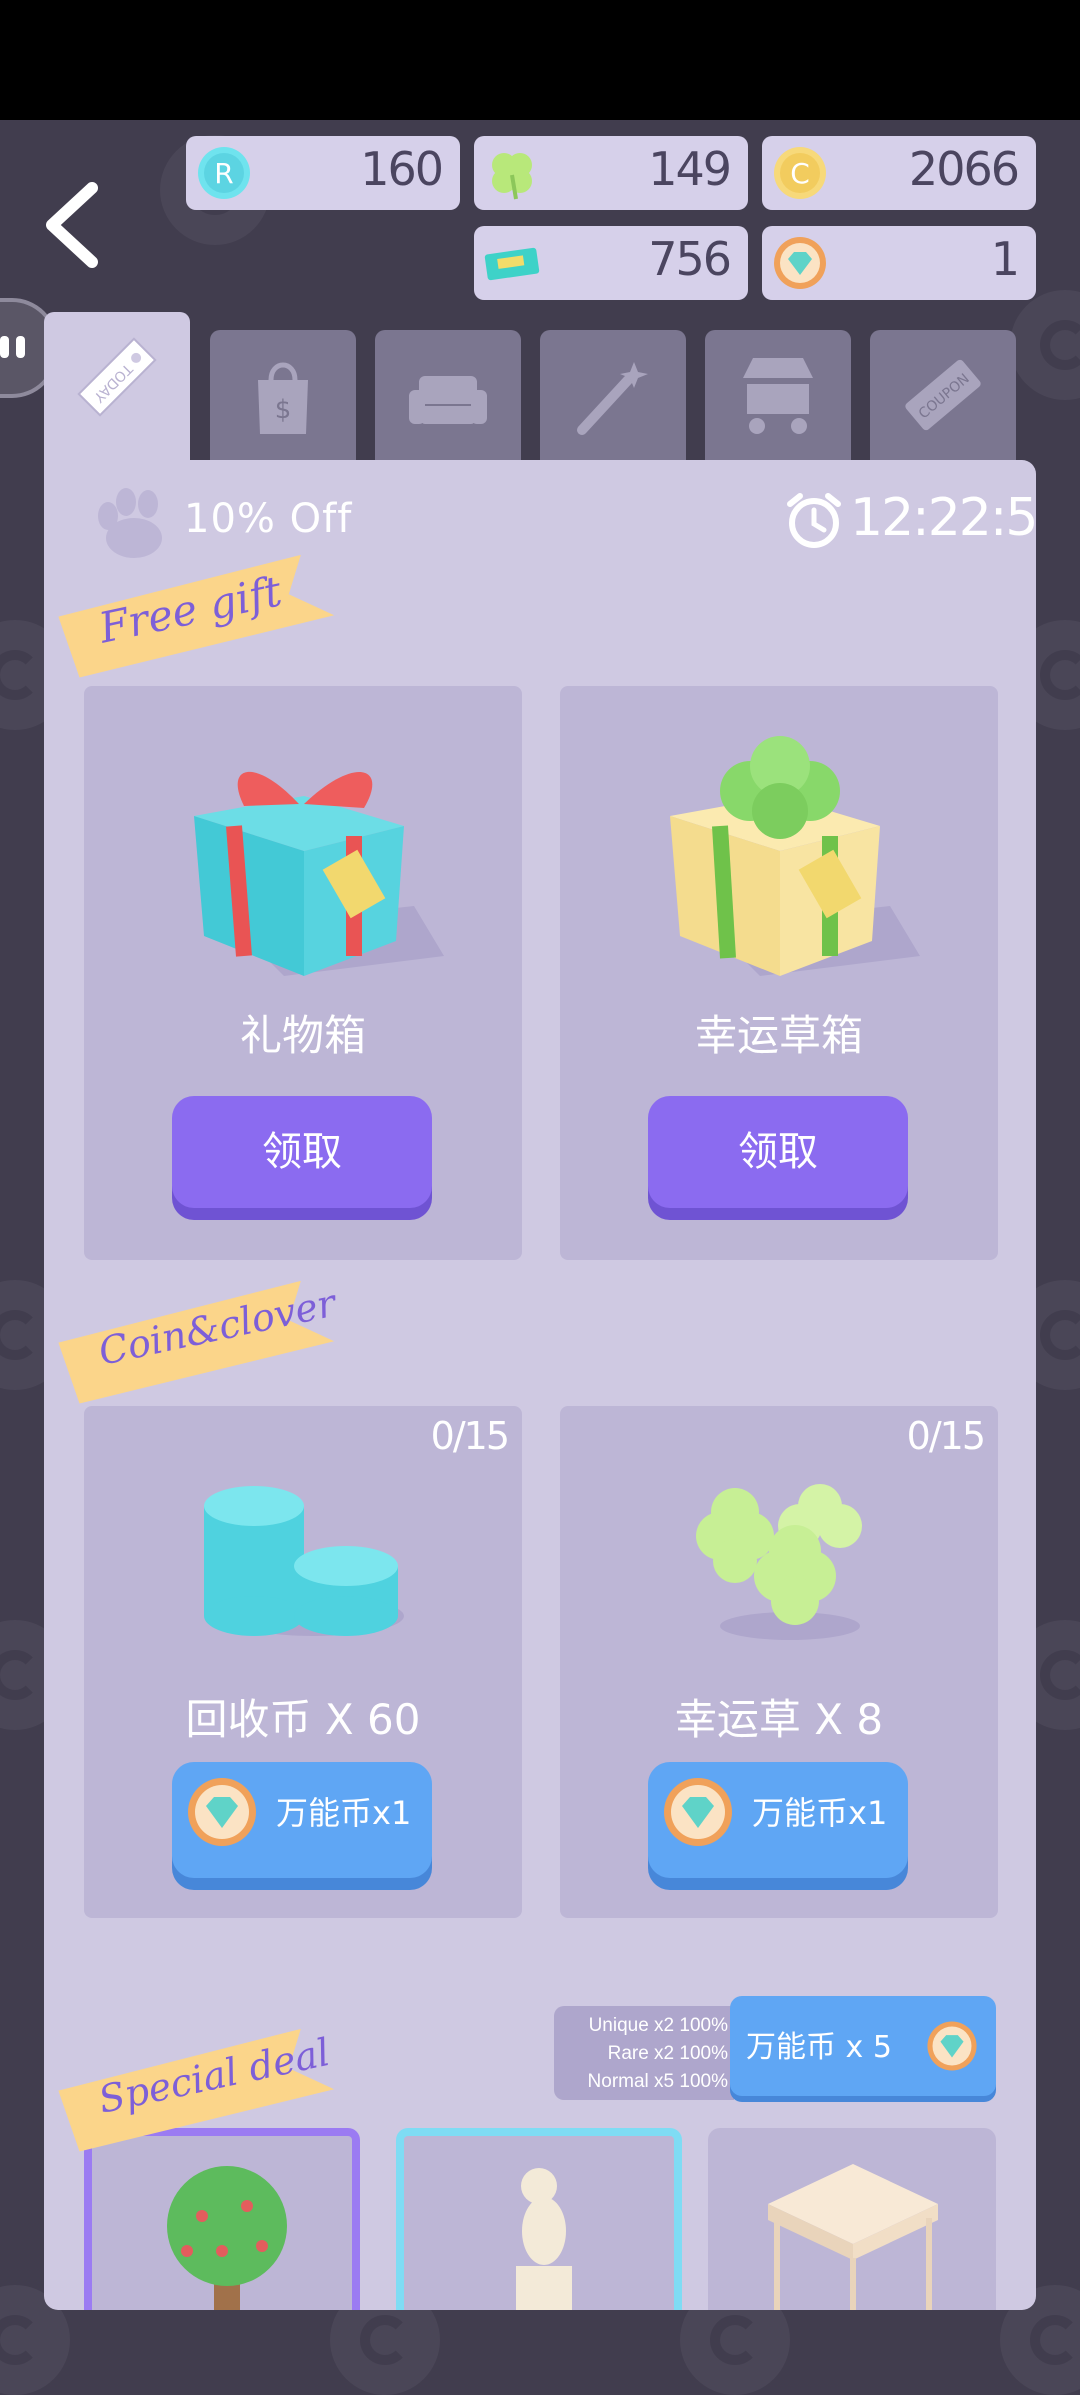 The height and width of the screenshot is (2395, 1080). I want to click on buy-clover-button: 万能币x1, so click(778, 1820).